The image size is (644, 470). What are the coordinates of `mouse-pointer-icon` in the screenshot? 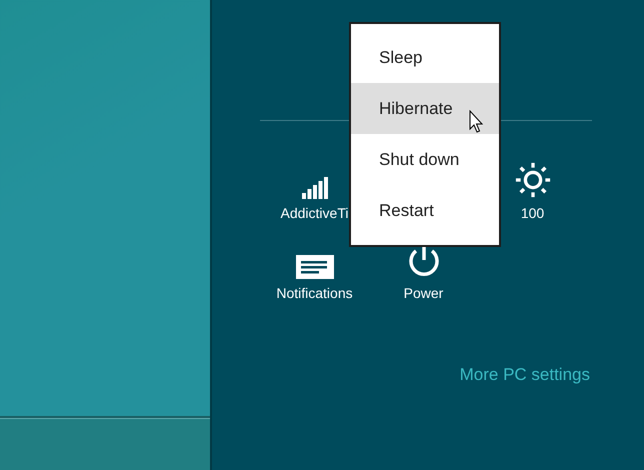 It's located at (476, 122).